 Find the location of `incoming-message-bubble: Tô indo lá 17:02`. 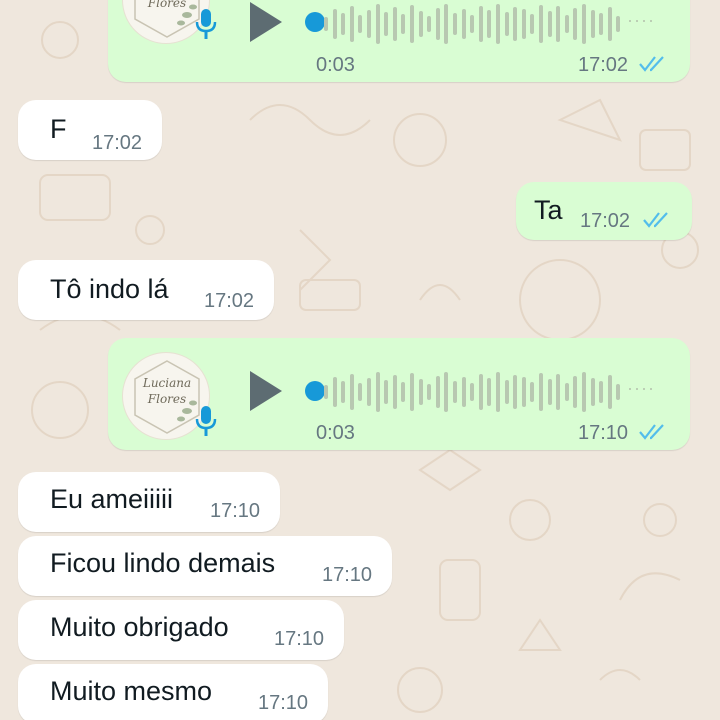

incoming-message-bubble: Tô indo lá 17:02 is located at coordinates (146, 290).